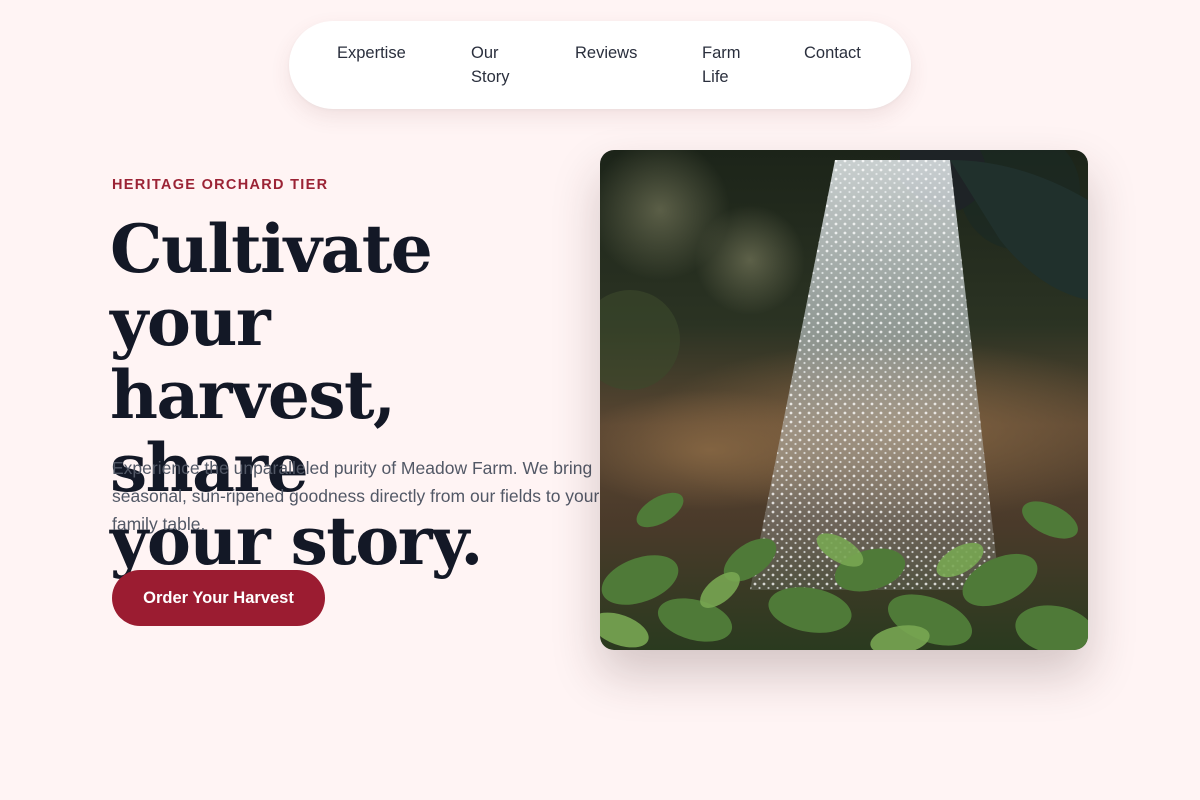 The width and height of the screenshot is (1200, 800). I want to click on nav-link-our-story: Our Story, so click(490, 65).